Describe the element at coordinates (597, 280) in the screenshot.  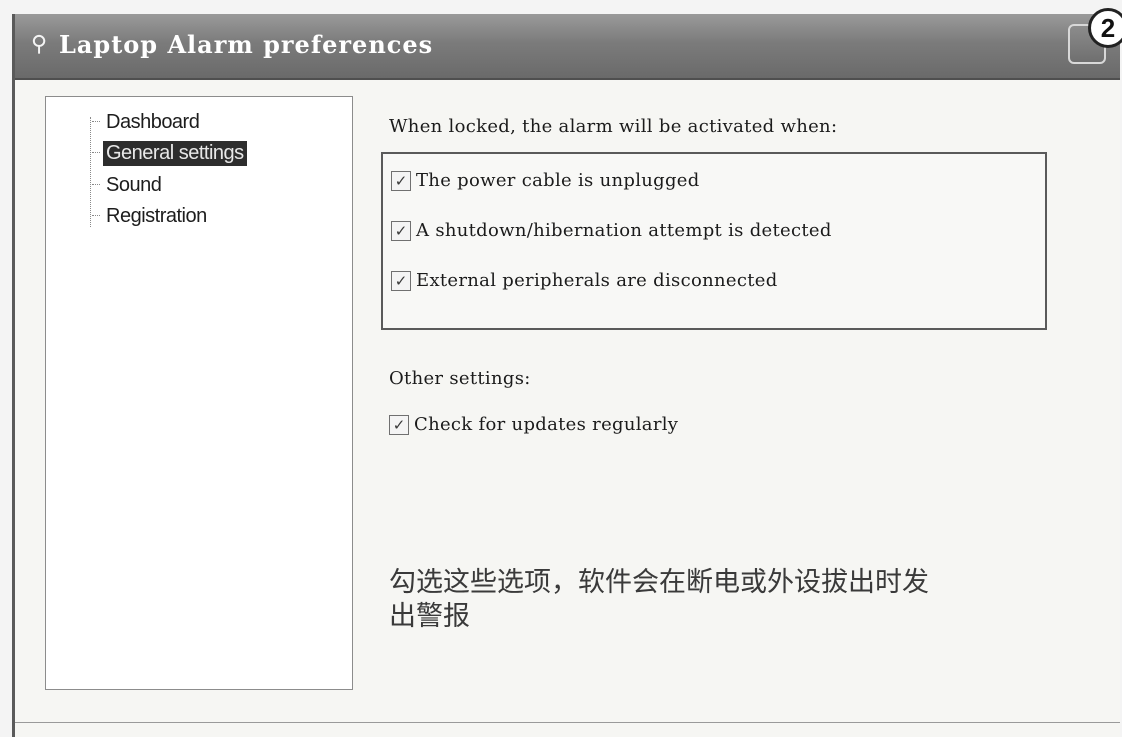
I see `option-label: External peripherals are disconnected` at that location.